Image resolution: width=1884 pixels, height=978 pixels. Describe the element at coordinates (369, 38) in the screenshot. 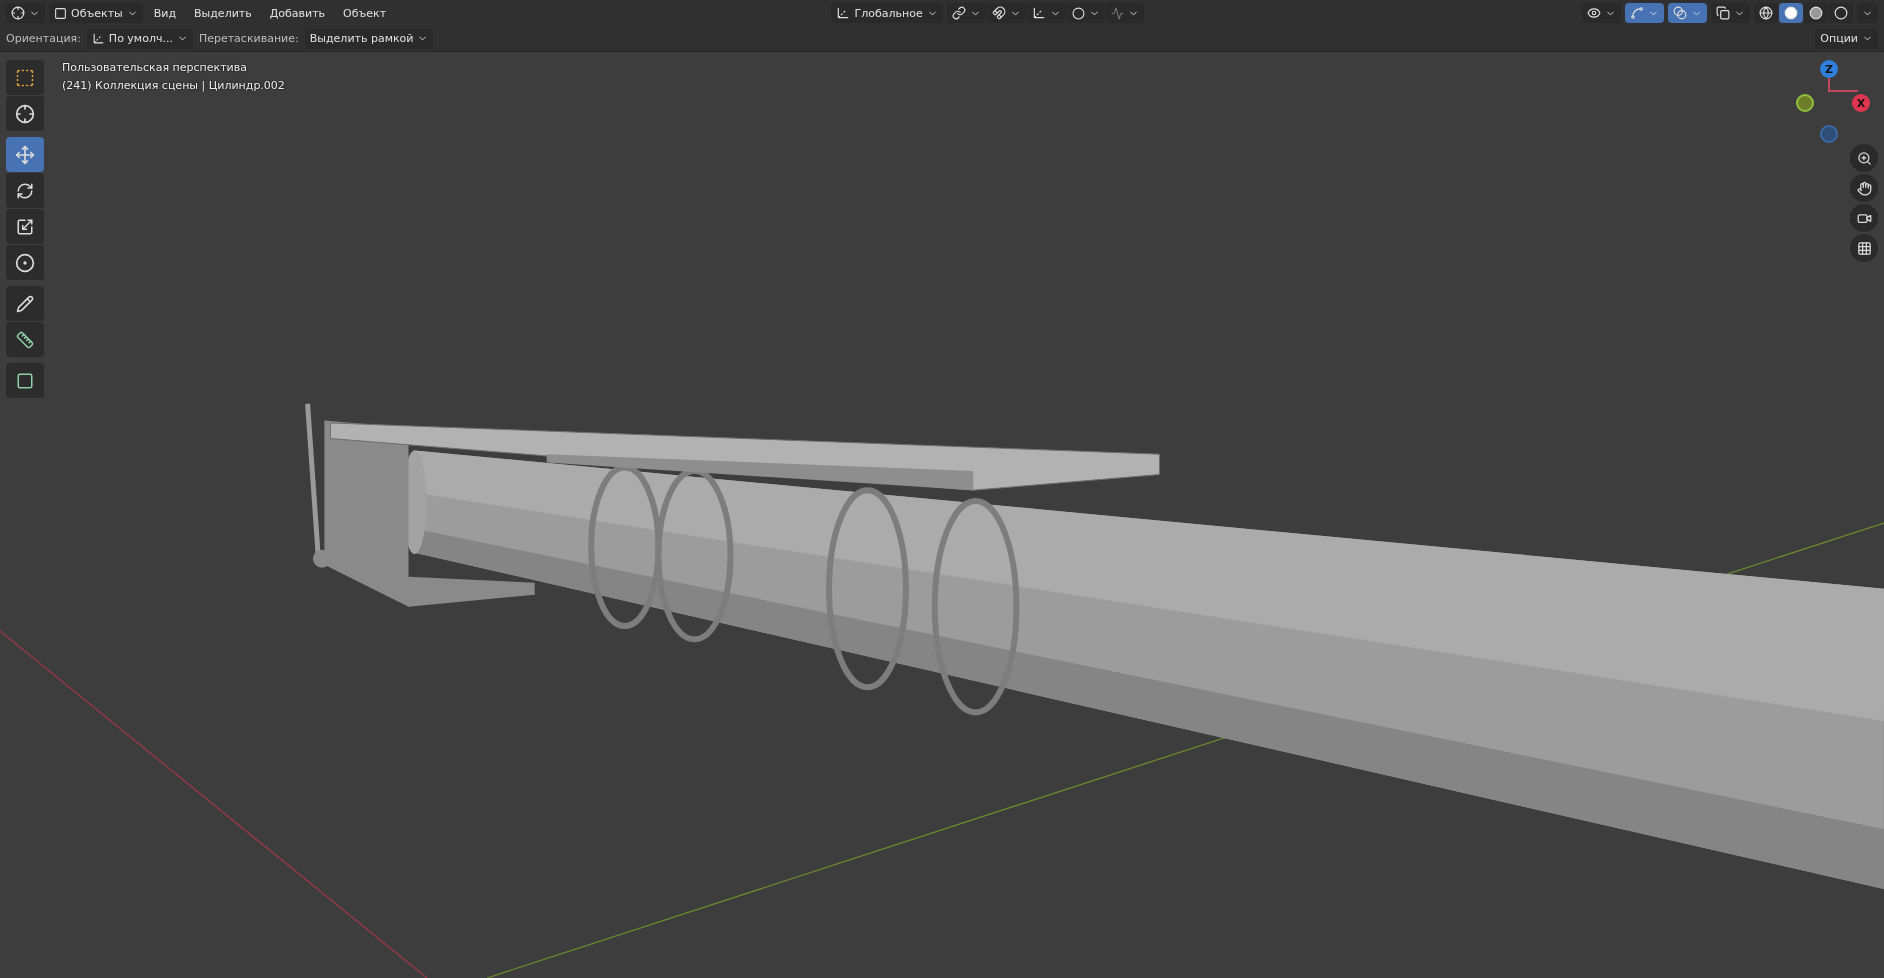

I see `drag-select: Выделить рамкой` at that location.